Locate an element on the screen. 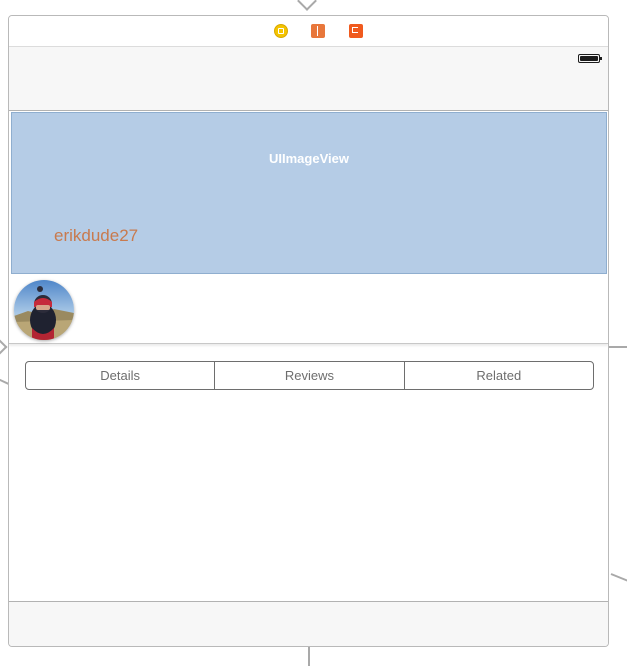  segment-related: Related is located at coordinates (498, 375).